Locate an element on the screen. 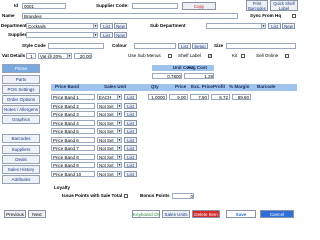 The image size is (320, 240). price-band-row: Price Band 3 Not Set ▾ List is located at coordinates (173, 114).